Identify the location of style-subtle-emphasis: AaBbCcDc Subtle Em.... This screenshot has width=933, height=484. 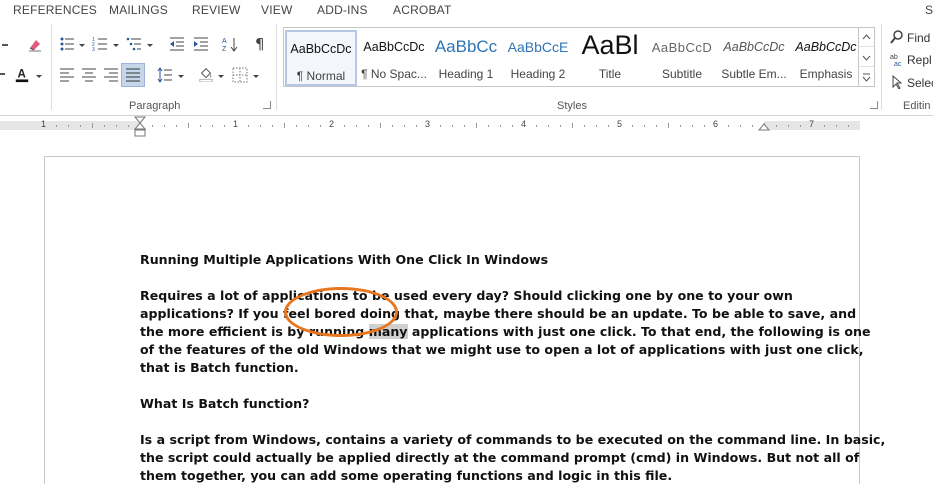
(754, 58).